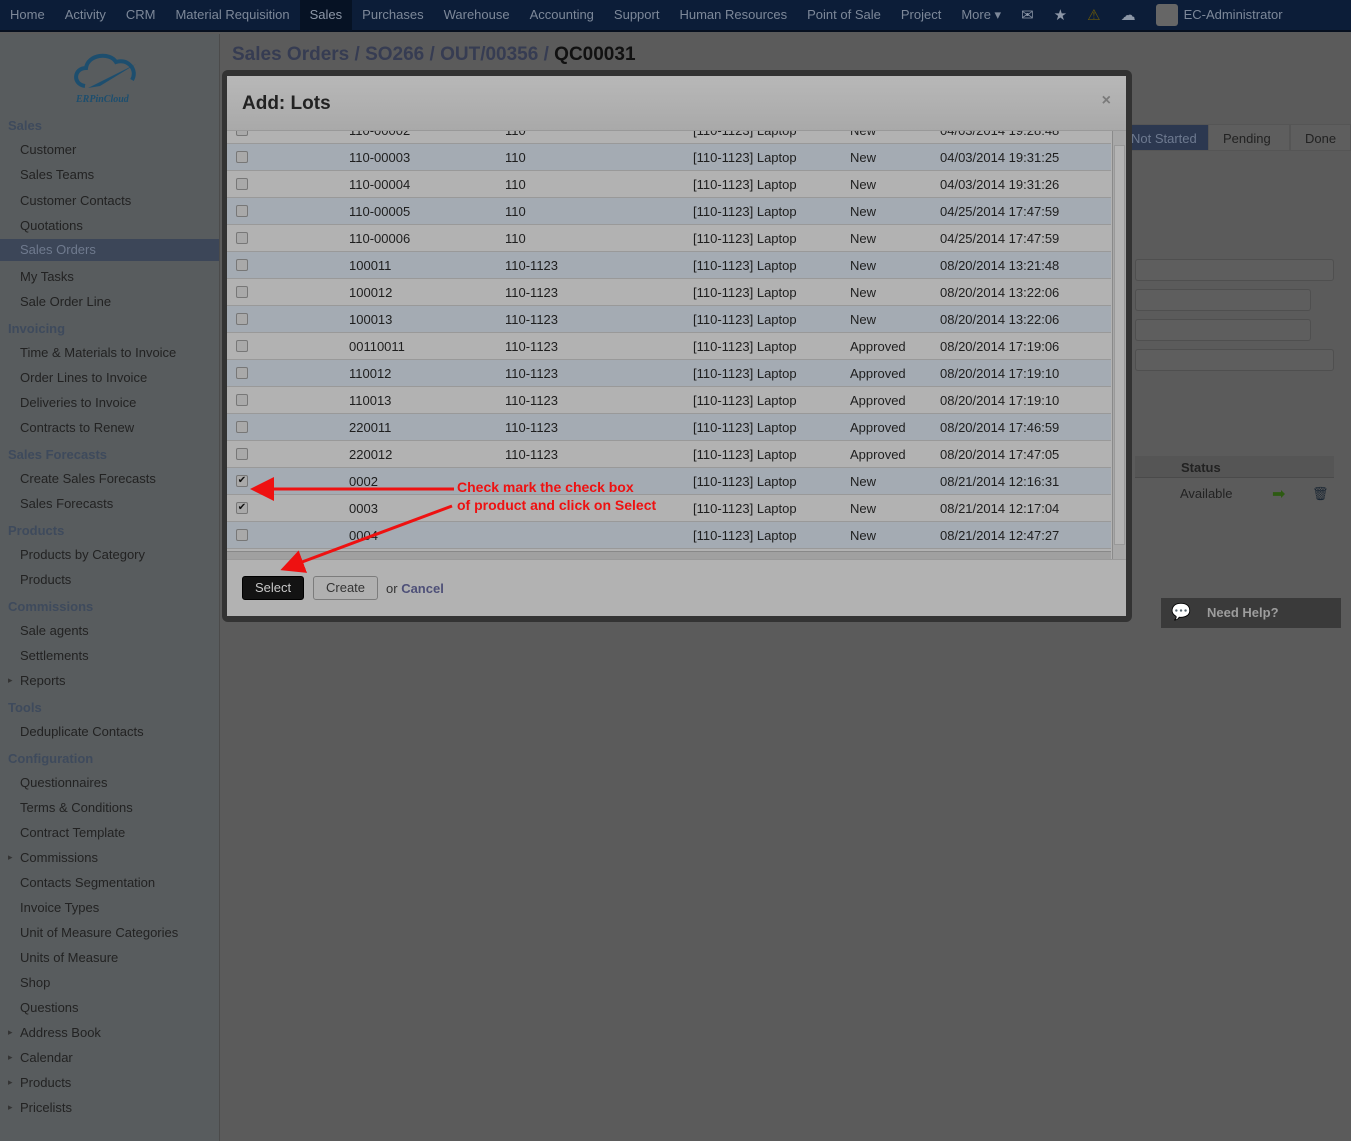  I want to click on need-help-button: 💬 Need Help?, so click(1251, 613).